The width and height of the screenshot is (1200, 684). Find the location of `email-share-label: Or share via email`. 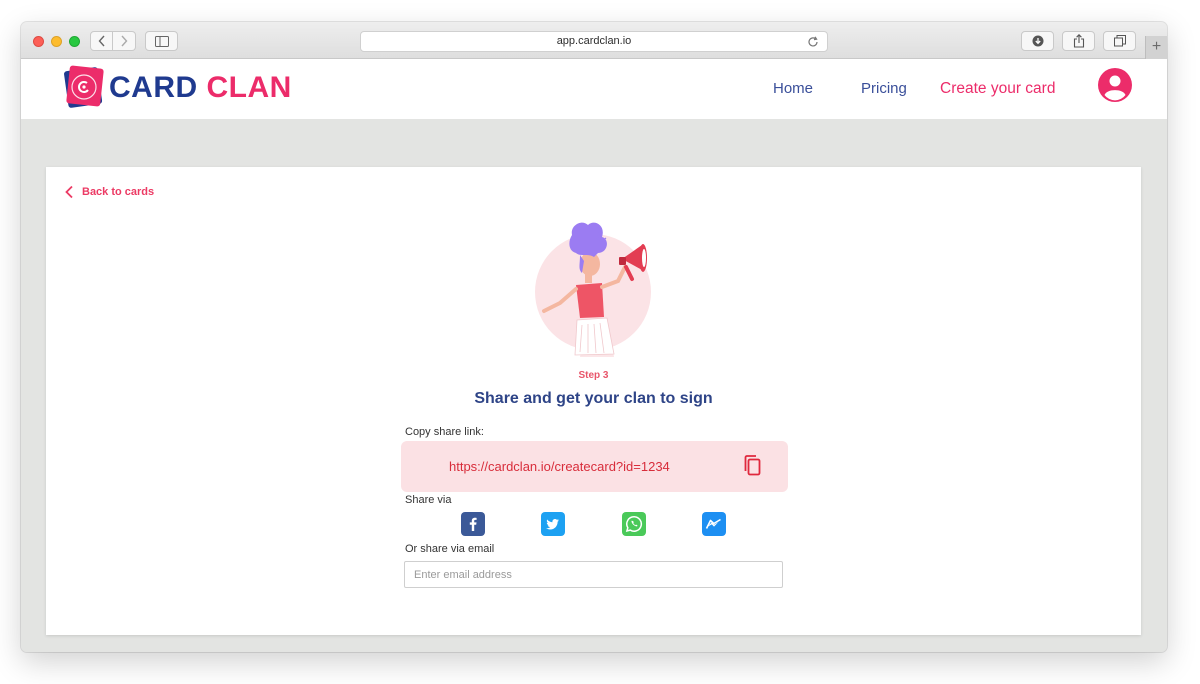

email-share-label: Or share via email is located at coordinates (450, 549).